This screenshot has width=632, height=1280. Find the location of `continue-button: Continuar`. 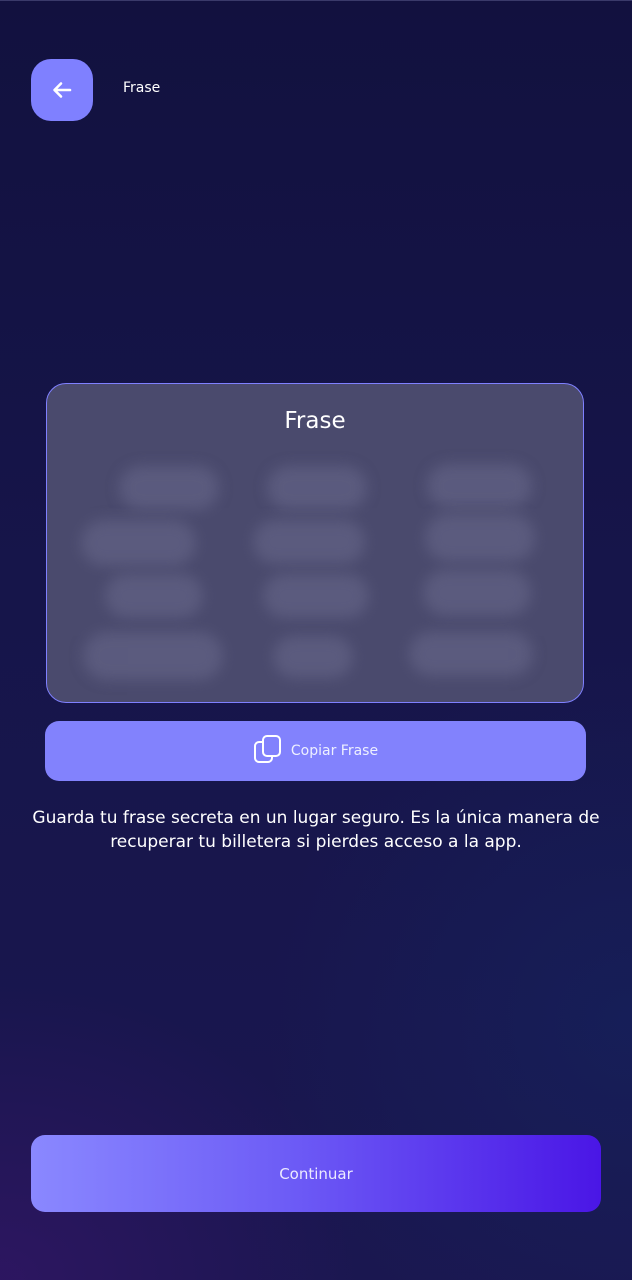

continue-button: Continuar is located at coordinates (316, 1173).